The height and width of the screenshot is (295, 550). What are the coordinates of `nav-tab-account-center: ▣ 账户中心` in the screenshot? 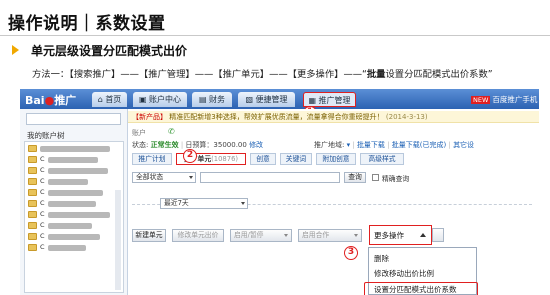 It's located at (160, 99).